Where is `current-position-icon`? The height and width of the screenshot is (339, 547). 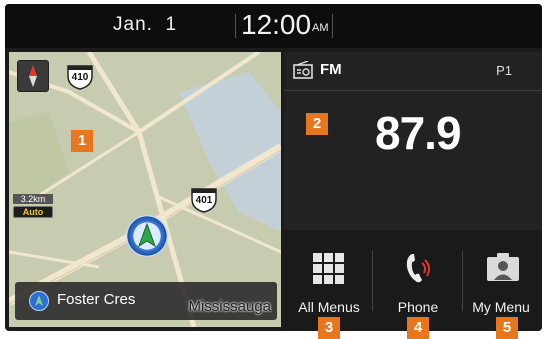
current-position-icon is located at coordinates (147, 236).